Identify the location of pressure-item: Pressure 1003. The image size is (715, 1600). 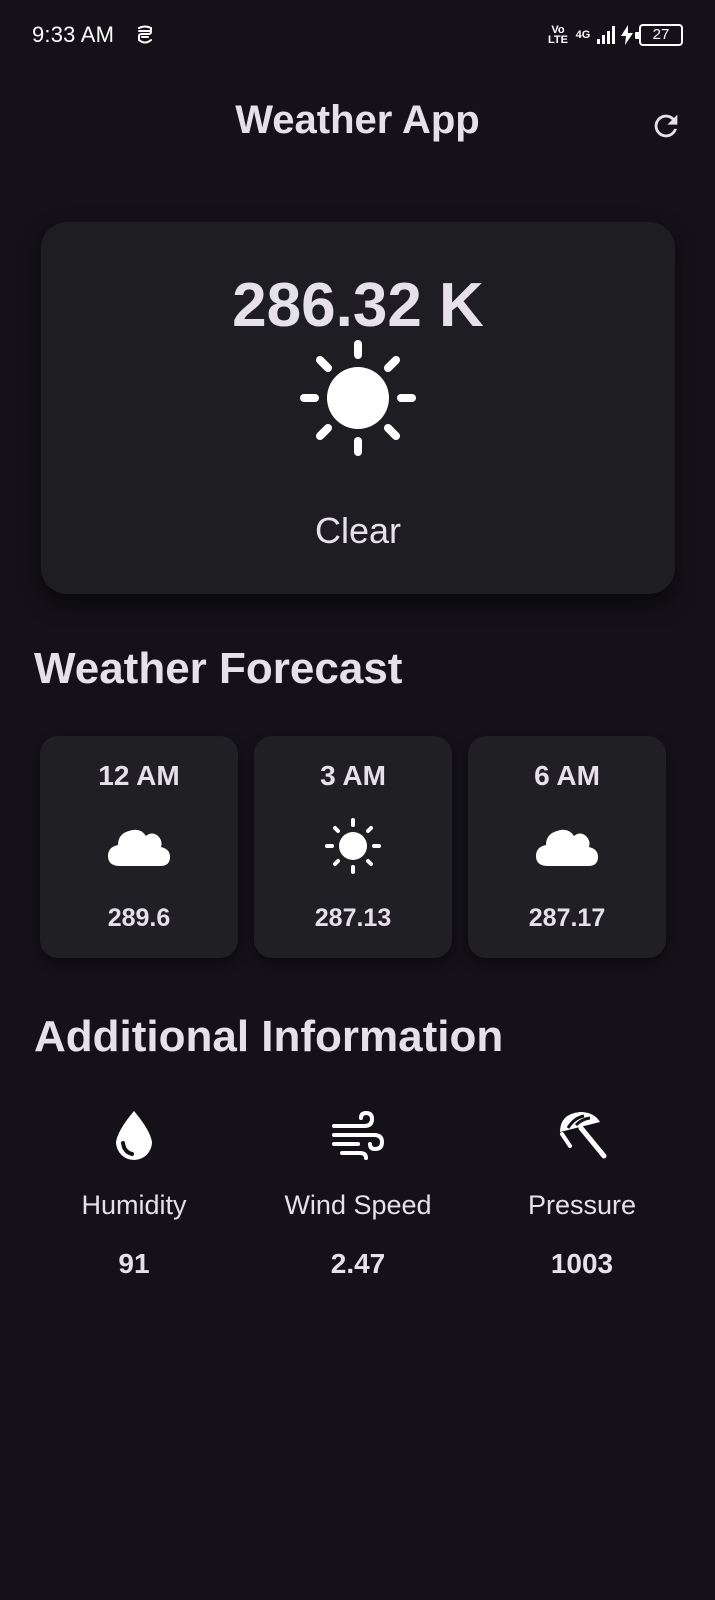
(582, 1198).